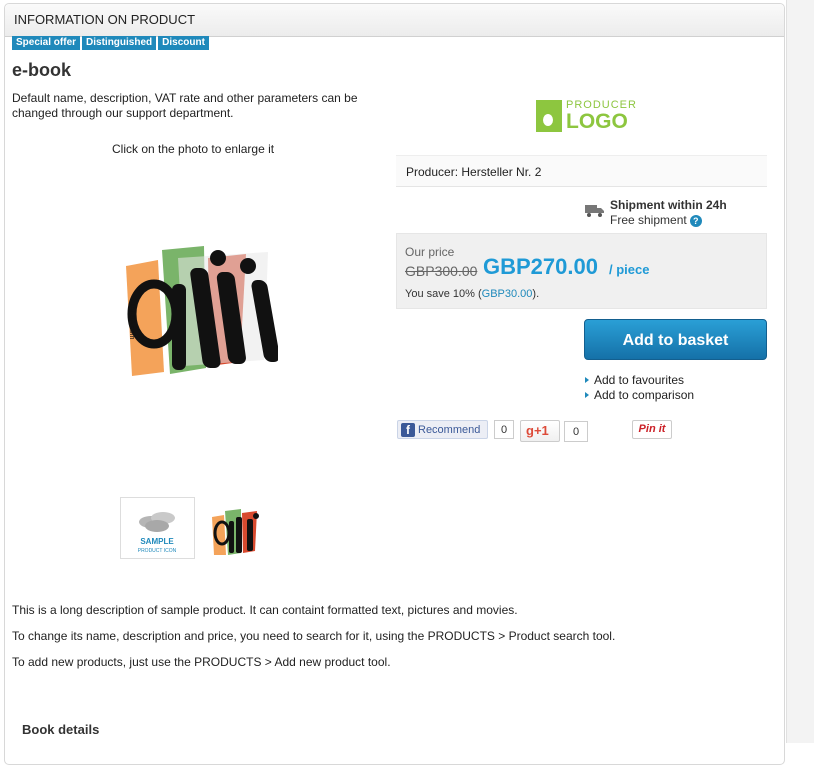  Describe the element at coordinates (443, 294) in the screenshot. I see `savings-prefix: You save 10% (` at that location.